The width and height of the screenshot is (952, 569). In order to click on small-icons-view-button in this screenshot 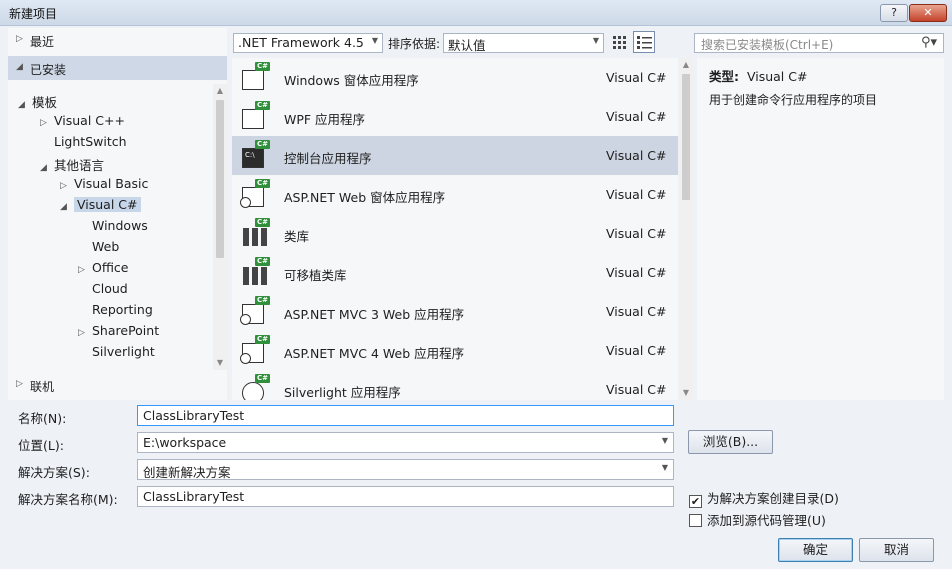, I will do `click(619, 42)`.